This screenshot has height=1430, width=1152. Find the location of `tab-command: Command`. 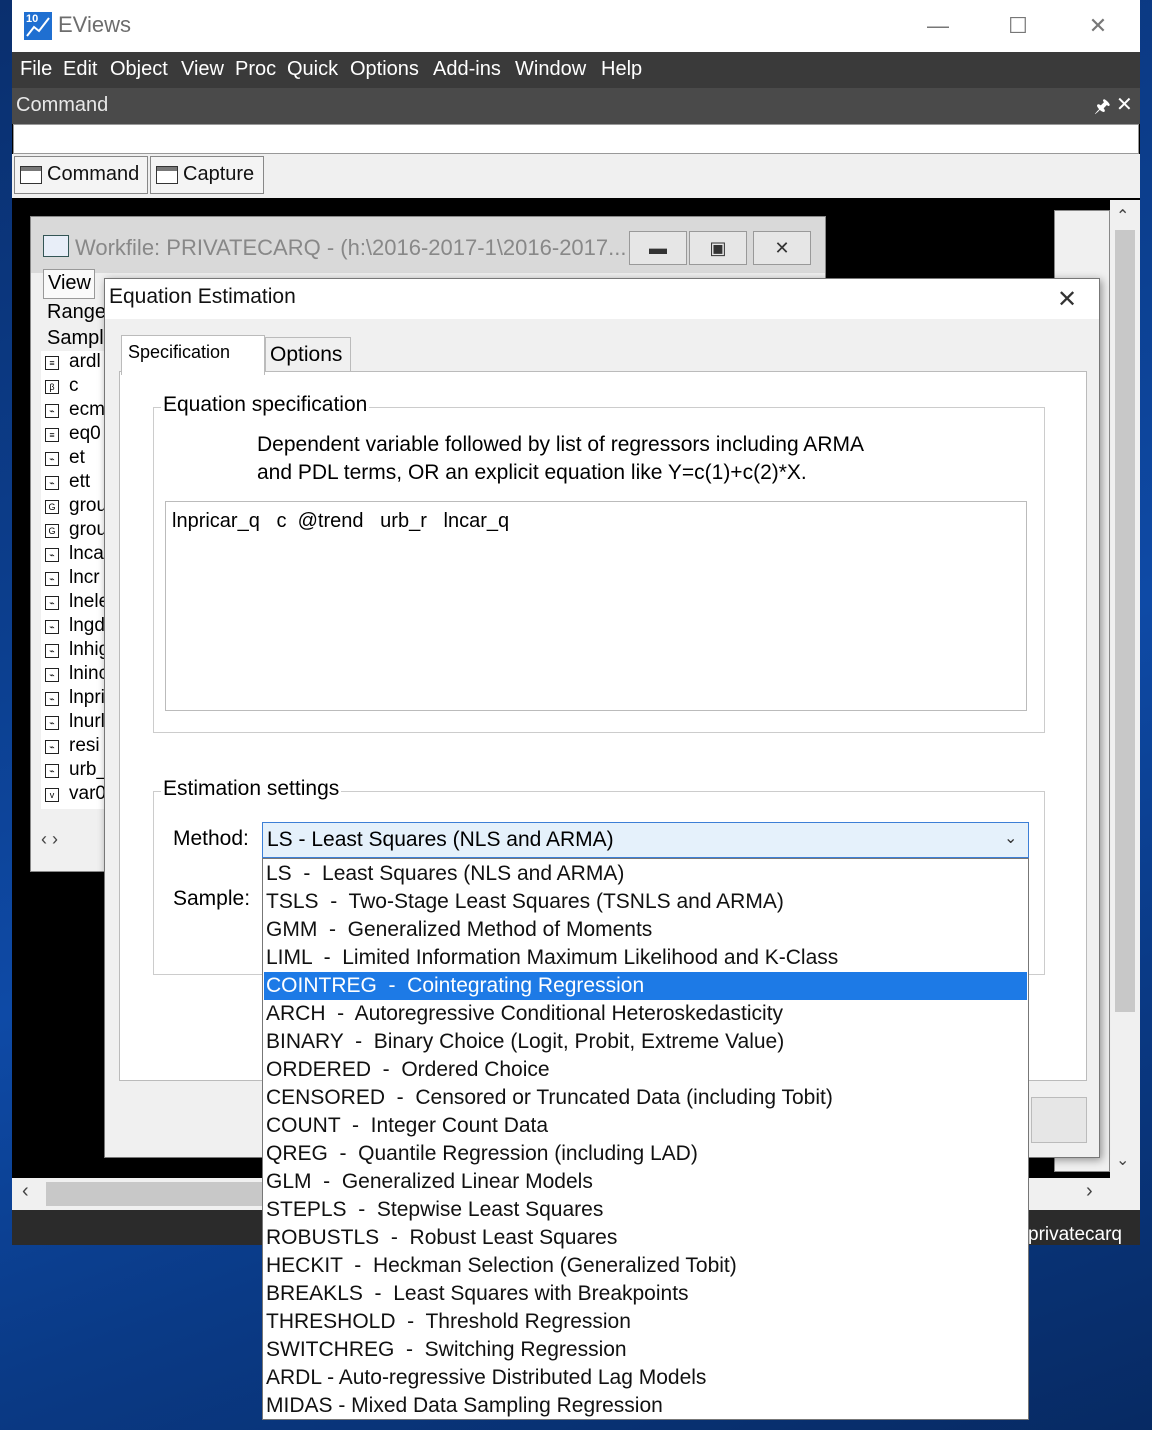

tab-command: Command is located at coordinates (81, 175).